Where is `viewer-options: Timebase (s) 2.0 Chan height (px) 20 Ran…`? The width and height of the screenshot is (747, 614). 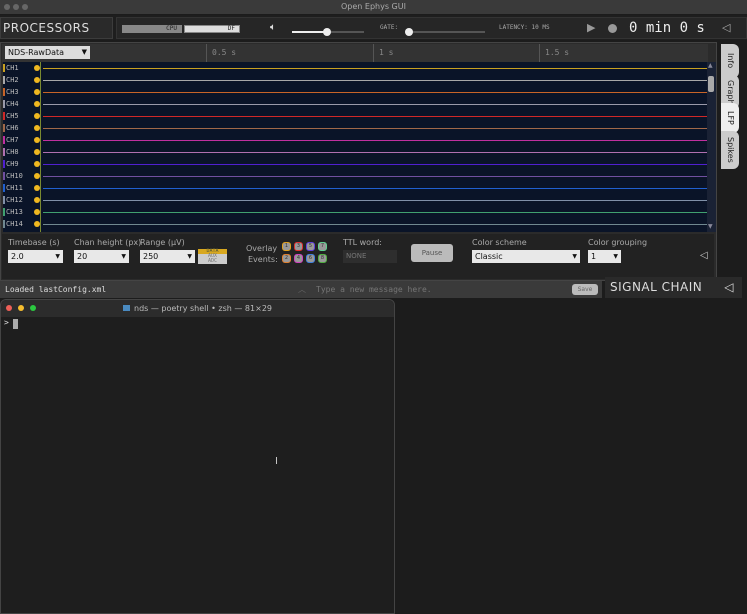 viewer-options: Timebase (s) 2.0 Chan height (px) 20 Ran… is located at coordinates (358, 256).